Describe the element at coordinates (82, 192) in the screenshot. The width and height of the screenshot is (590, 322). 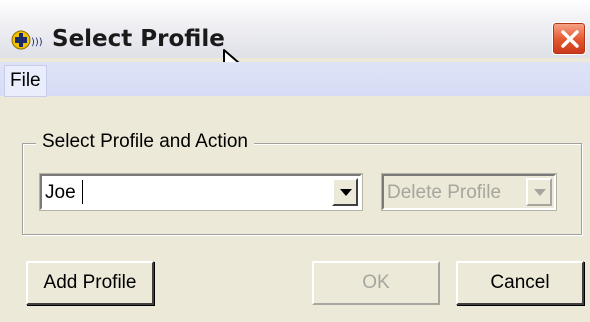
I see `text-caret` at that location.